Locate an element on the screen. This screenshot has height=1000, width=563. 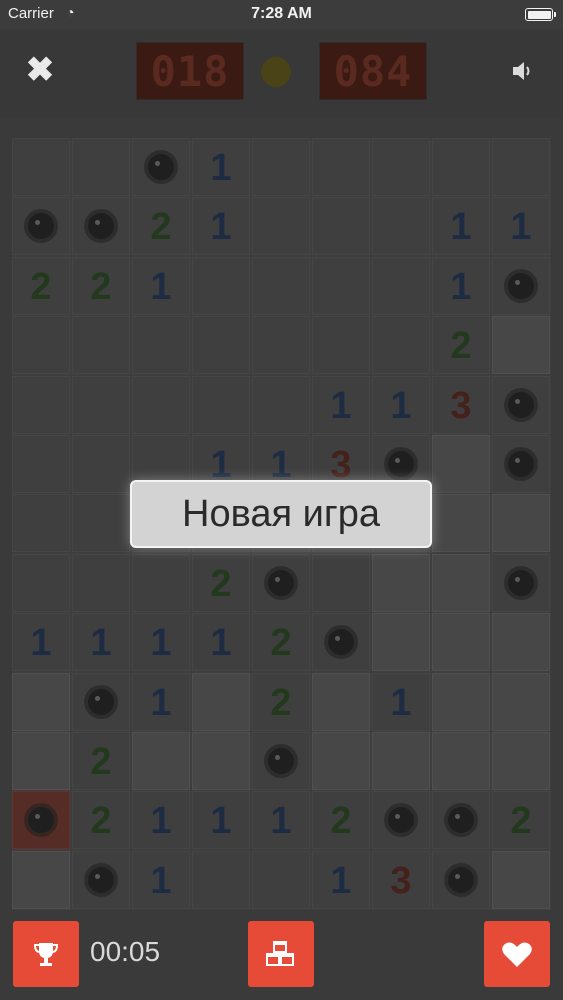
sound-toggle-button is located at coordinates (522, 71).